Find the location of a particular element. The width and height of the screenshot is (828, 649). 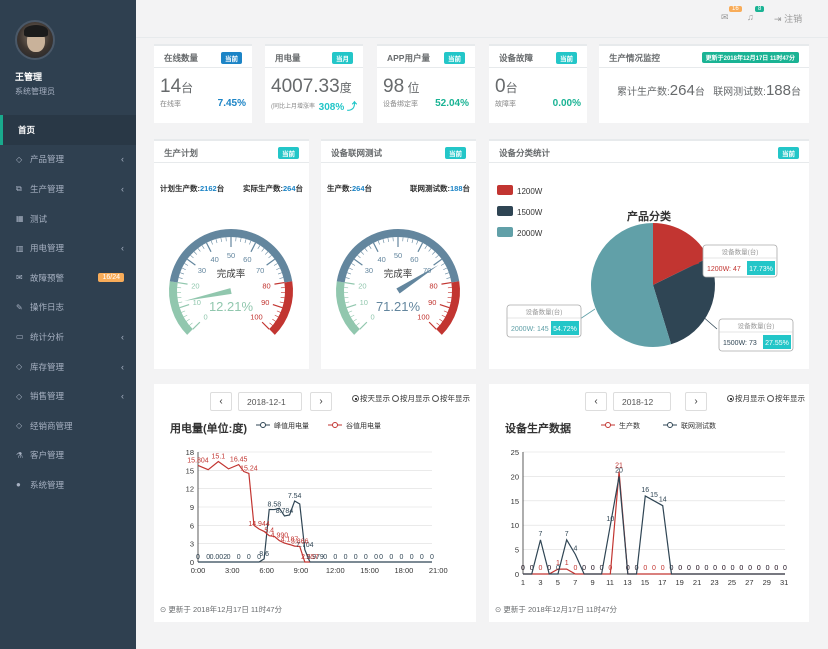

category-title: 设备分类统计 is located at coordinates (525, 153).